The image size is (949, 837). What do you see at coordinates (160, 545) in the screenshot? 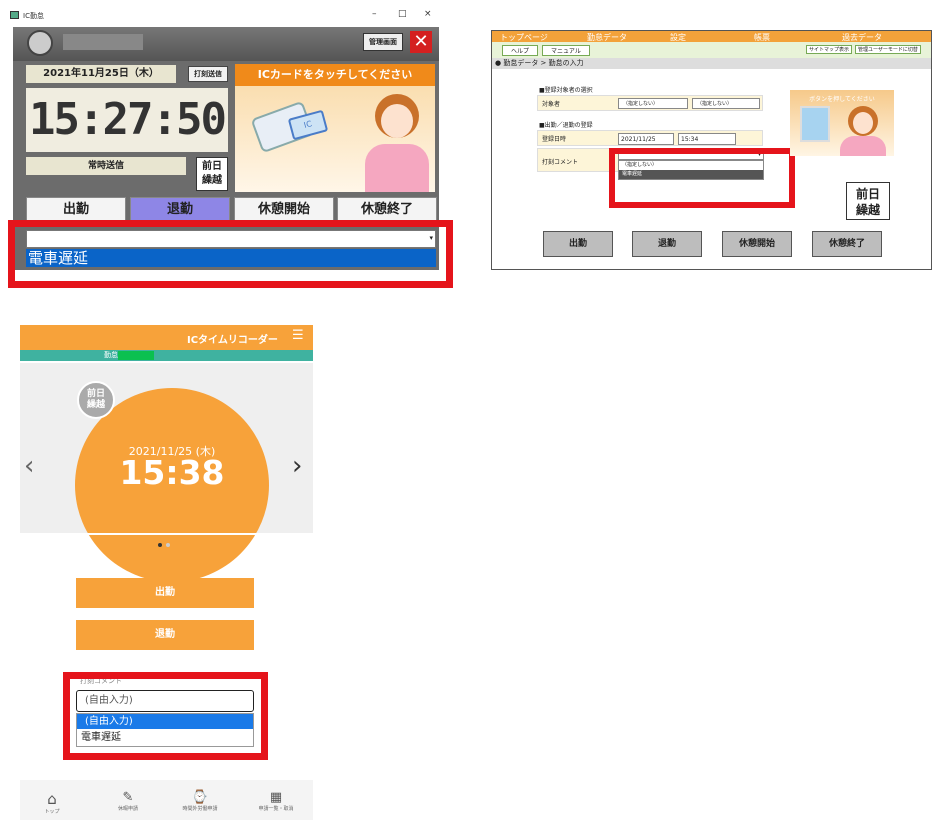
I see `carousel-dot-active` at bounding box center [160, 545].